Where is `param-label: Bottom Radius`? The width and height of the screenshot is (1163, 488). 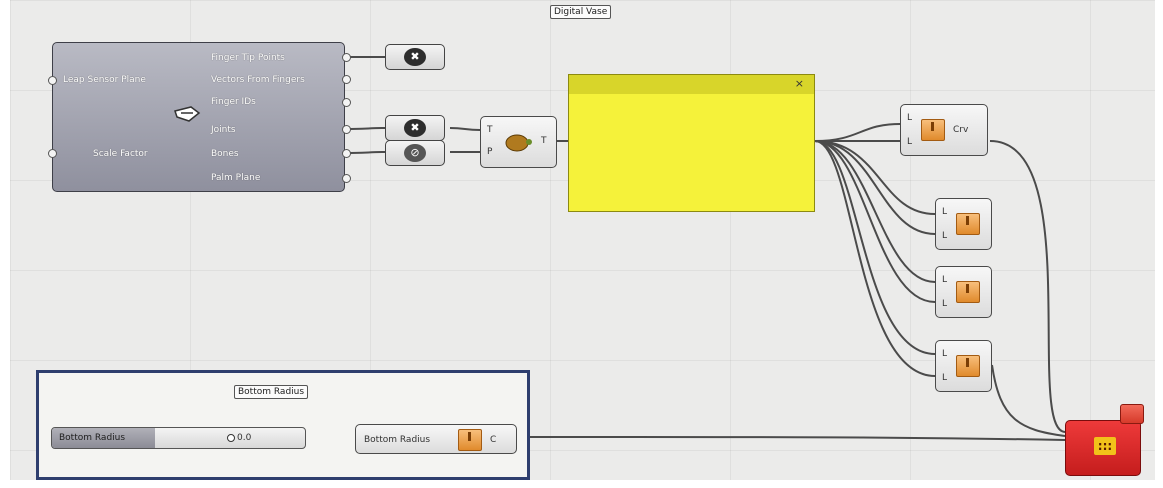 param-label: Bottom Radius is located at coordinates (397, 440).